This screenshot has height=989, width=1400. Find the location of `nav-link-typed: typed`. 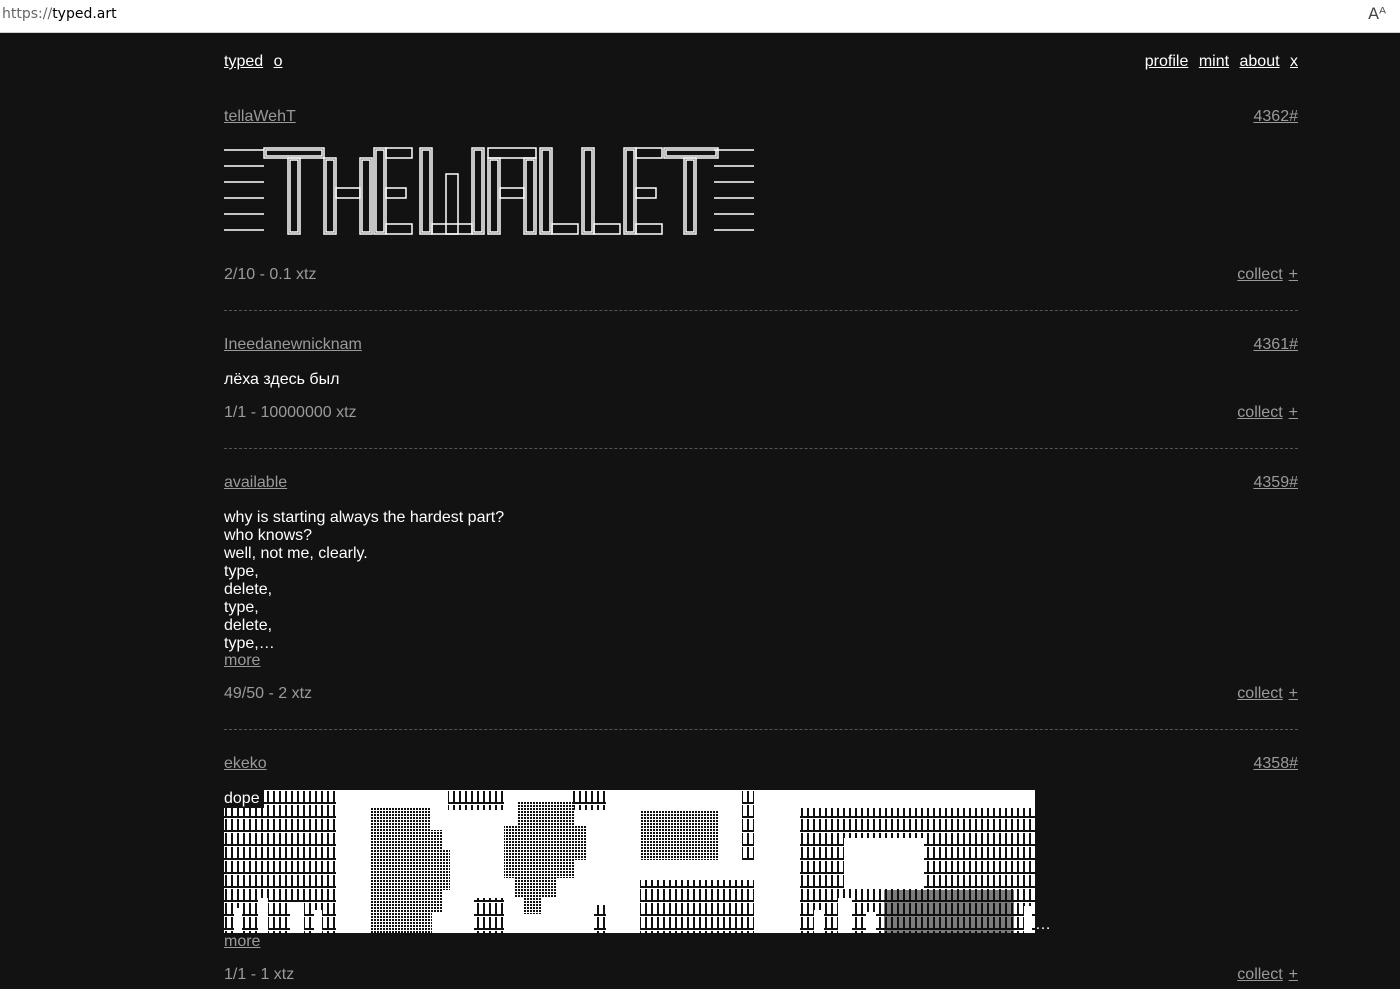

nav-link-typed: typed is located at coordinates (243, 61).